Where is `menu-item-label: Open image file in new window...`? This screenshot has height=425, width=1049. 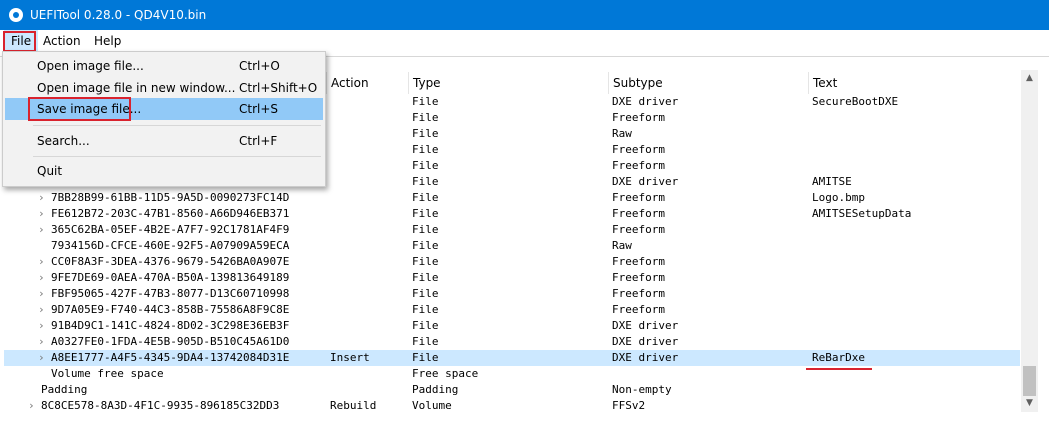 menu-item-label: Open image file in new window... is located at coordinates (136, 88).